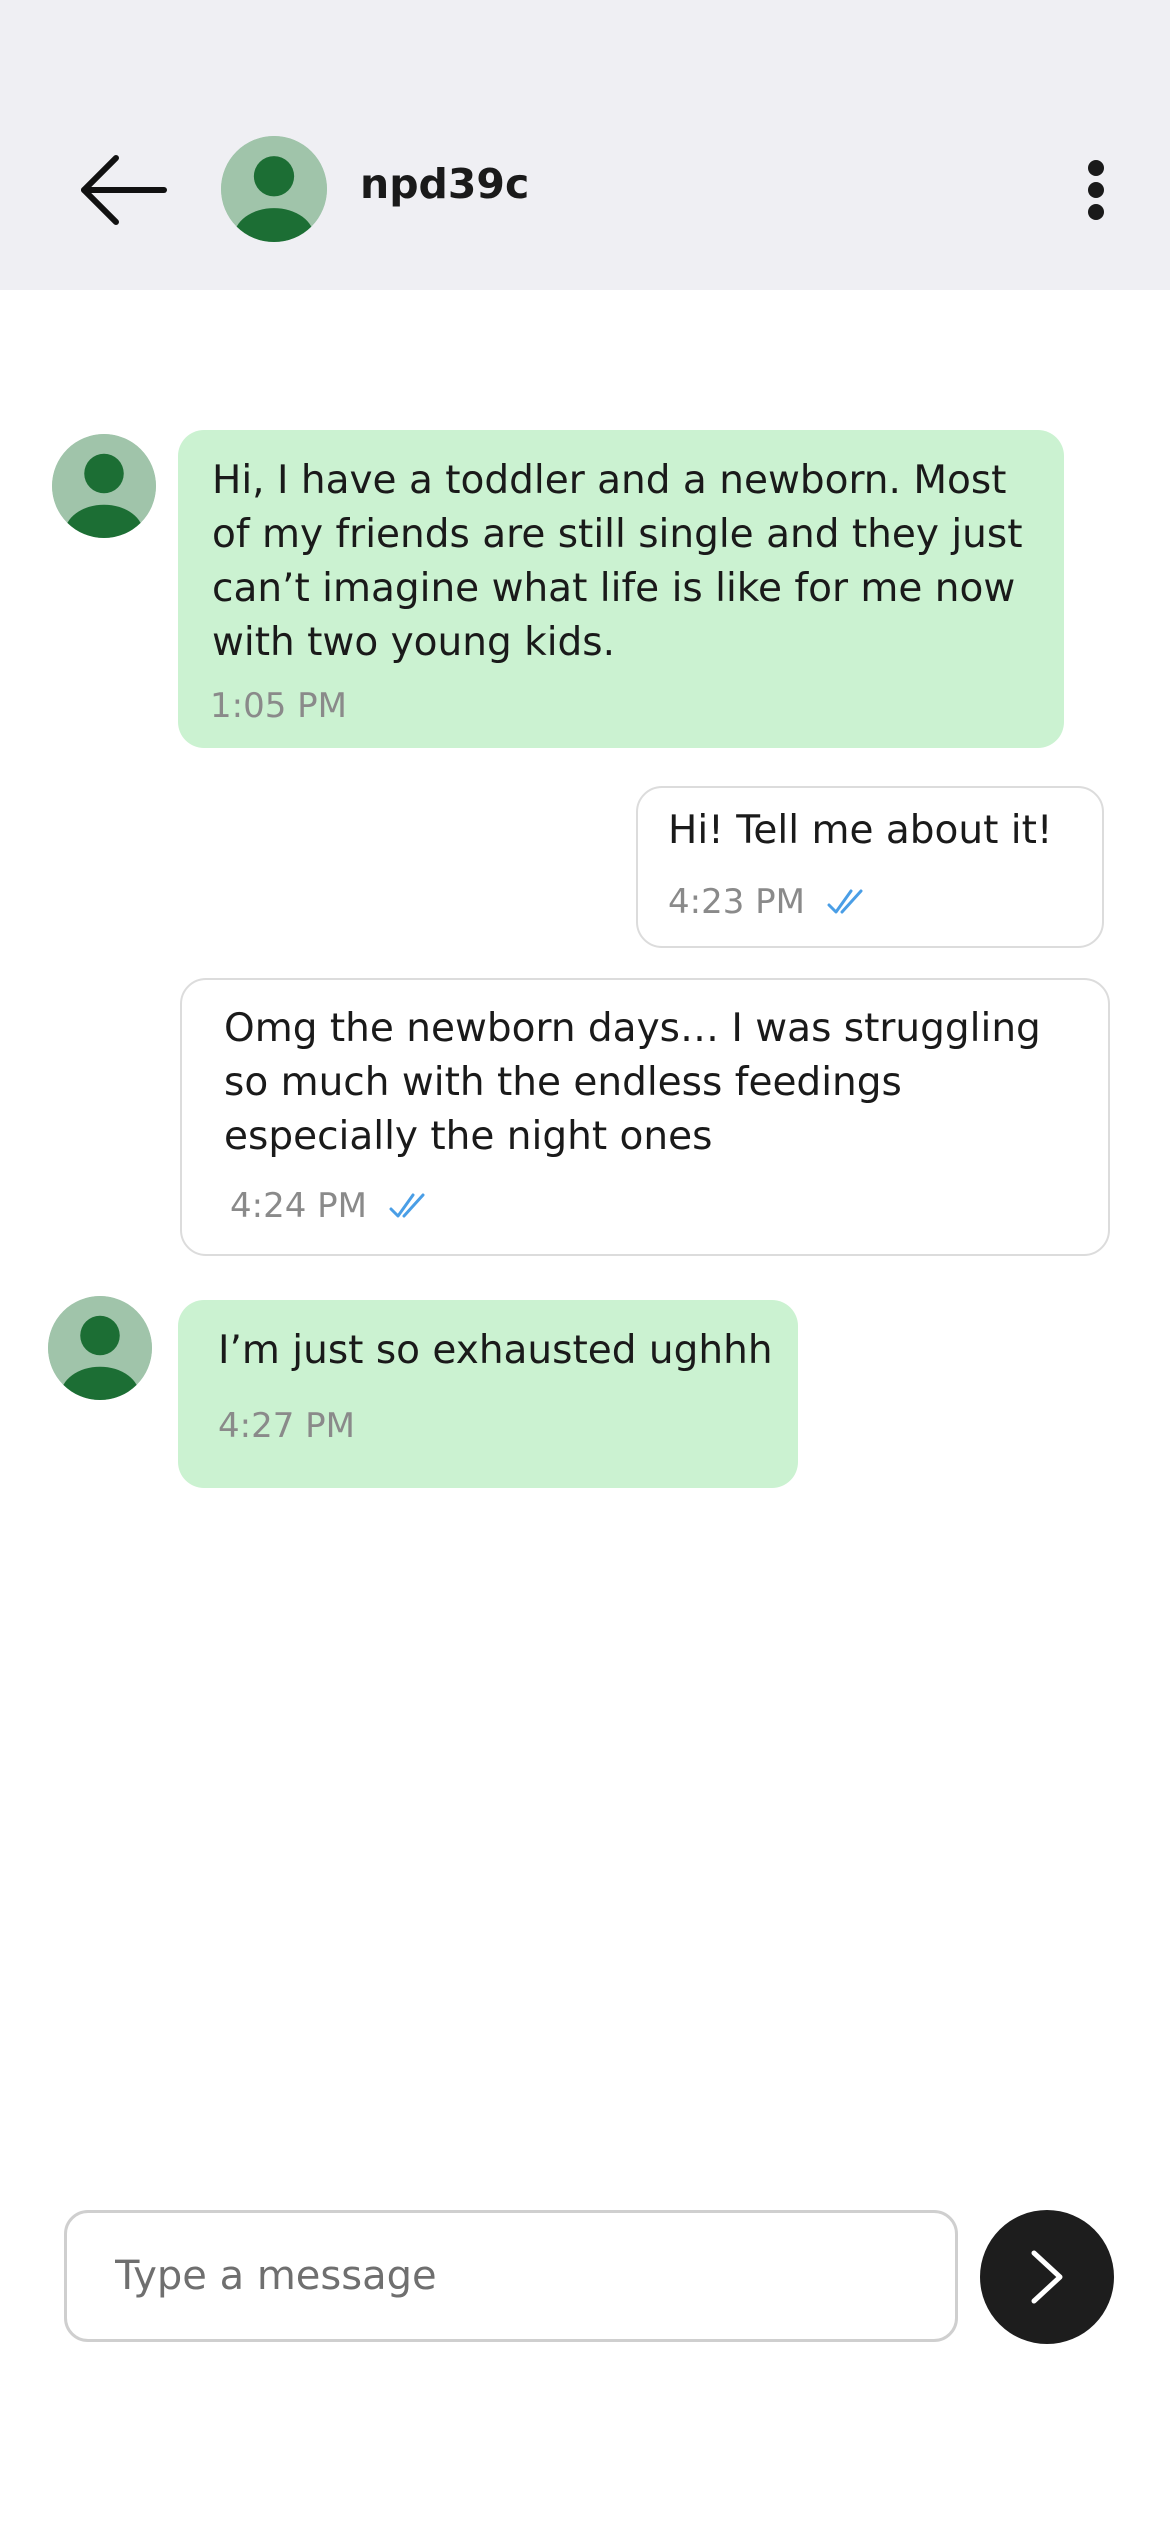 The image size is (1170, 2532). I want to click on arrow-left-icon, so click(124, 190).